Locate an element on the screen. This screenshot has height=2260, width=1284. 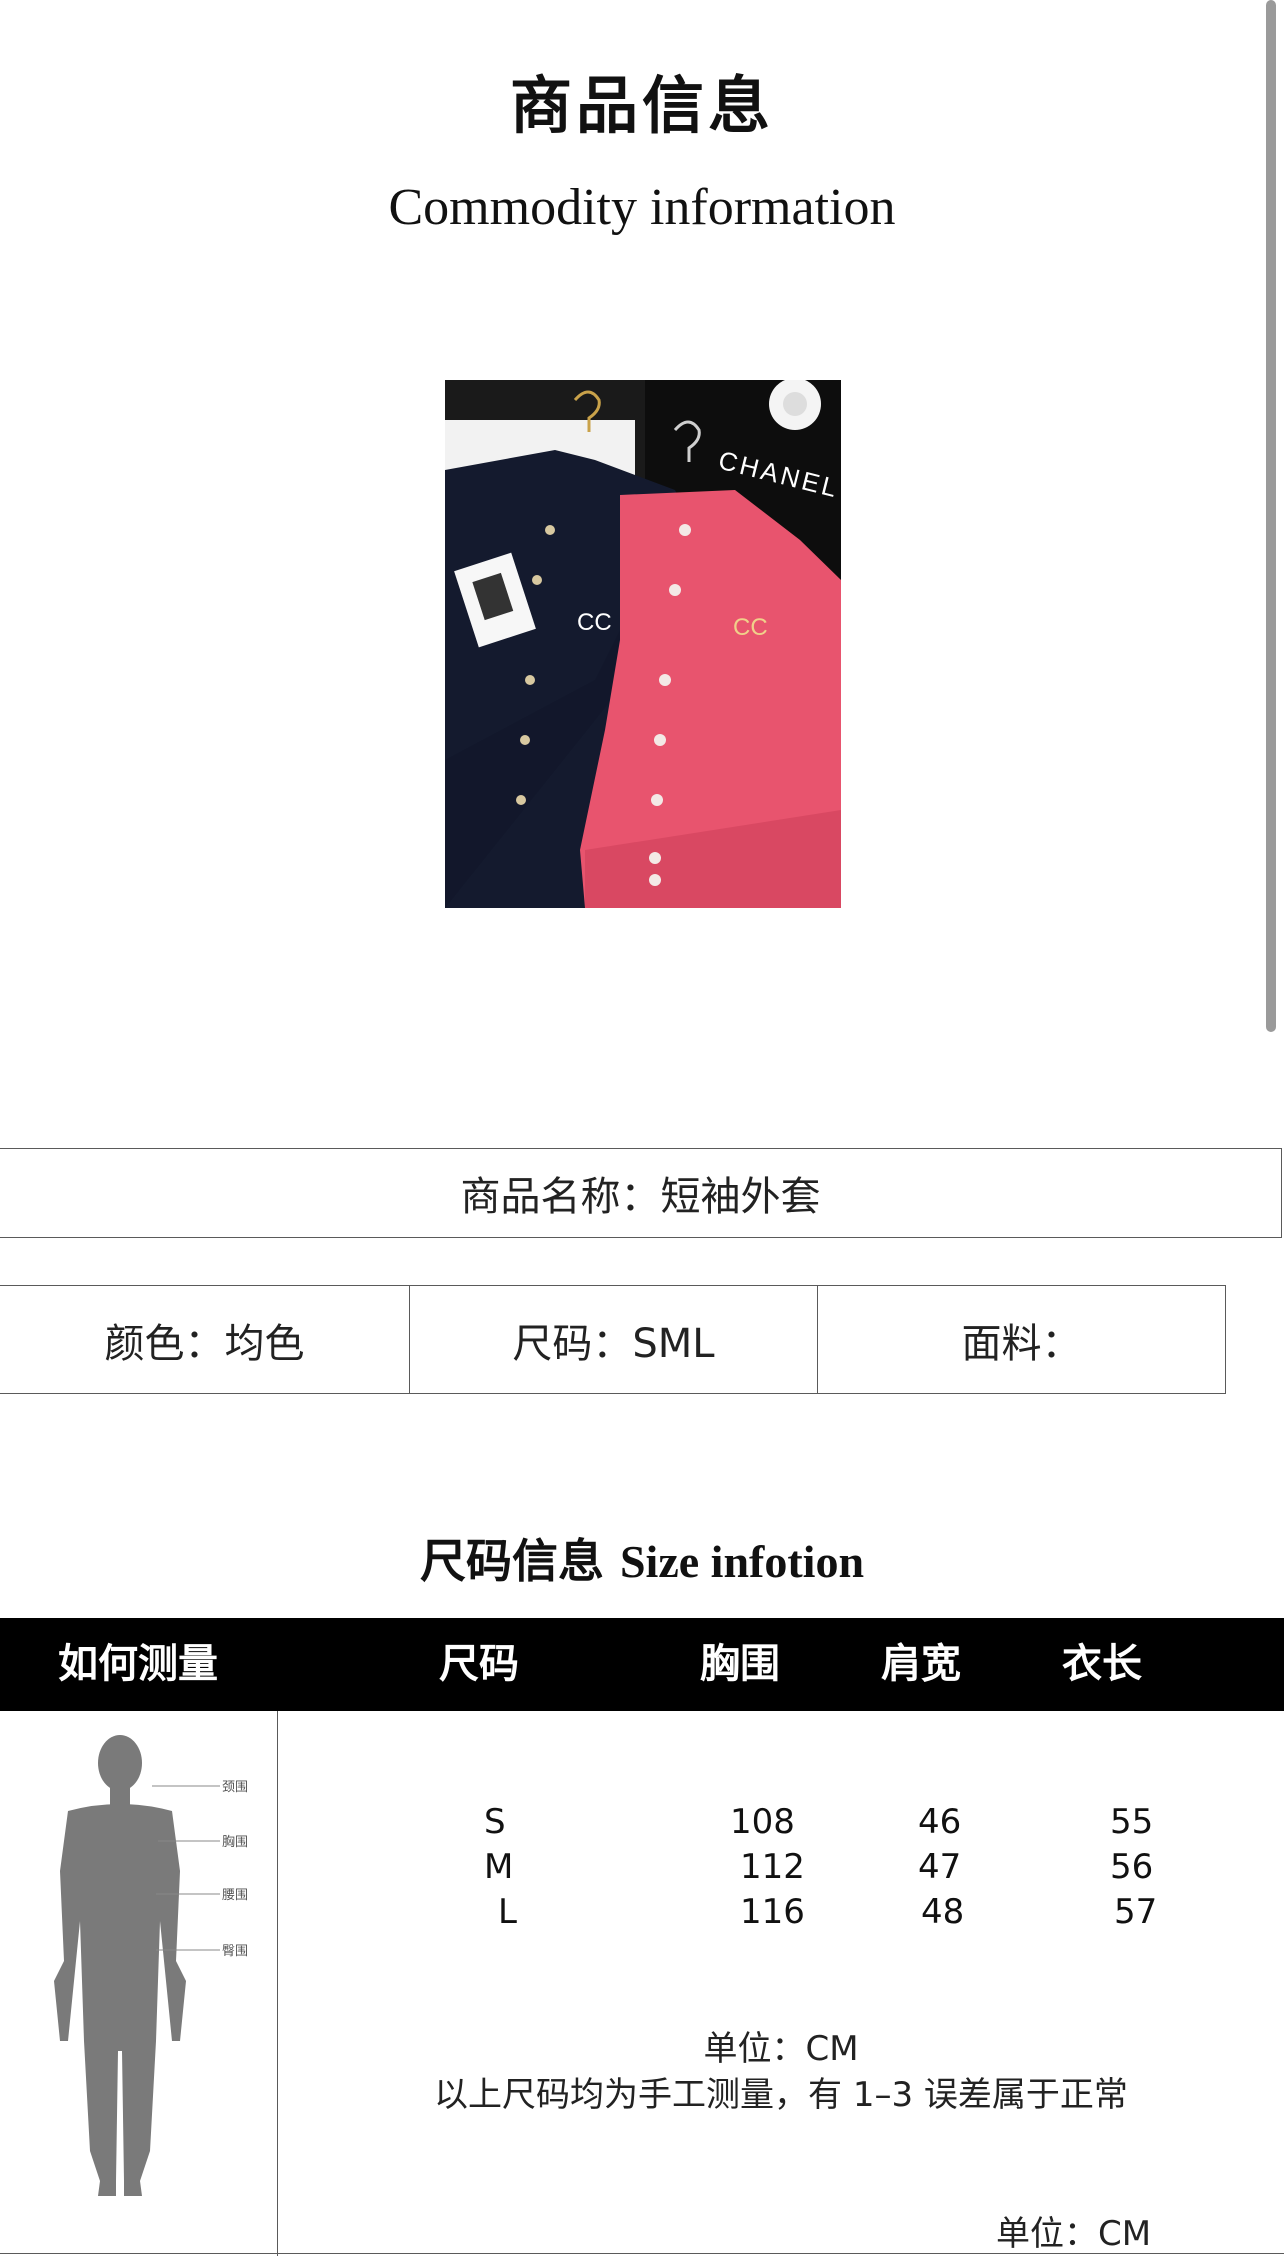
header-length: 衣长 is located at coordinates (1102, 1664).